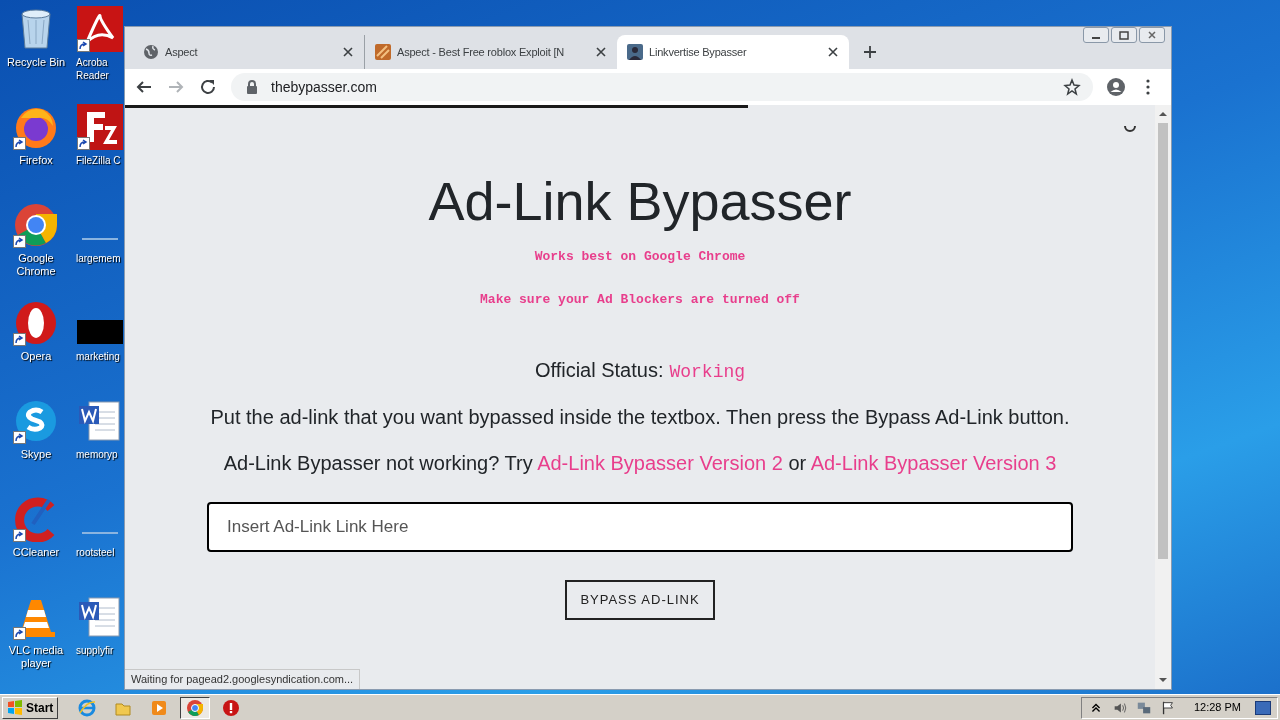 The image size is (1280, 720). I want to click on windows-logo-icon, so click(15, 707).